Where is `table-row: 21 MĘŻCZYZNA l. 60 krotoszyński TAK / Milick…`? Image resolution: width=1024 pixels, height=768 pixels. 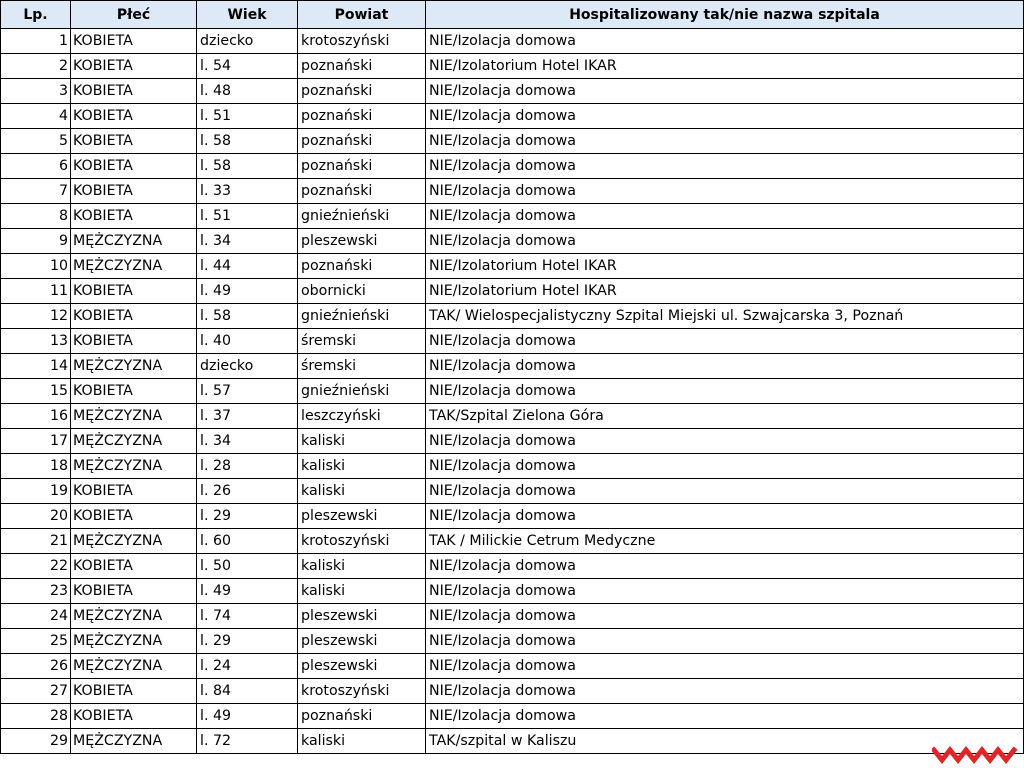
table-row: 21 MĘŻCZYZNA l. 60 krotoszyński TAK / Milick… is located at coordinates (512, 541).